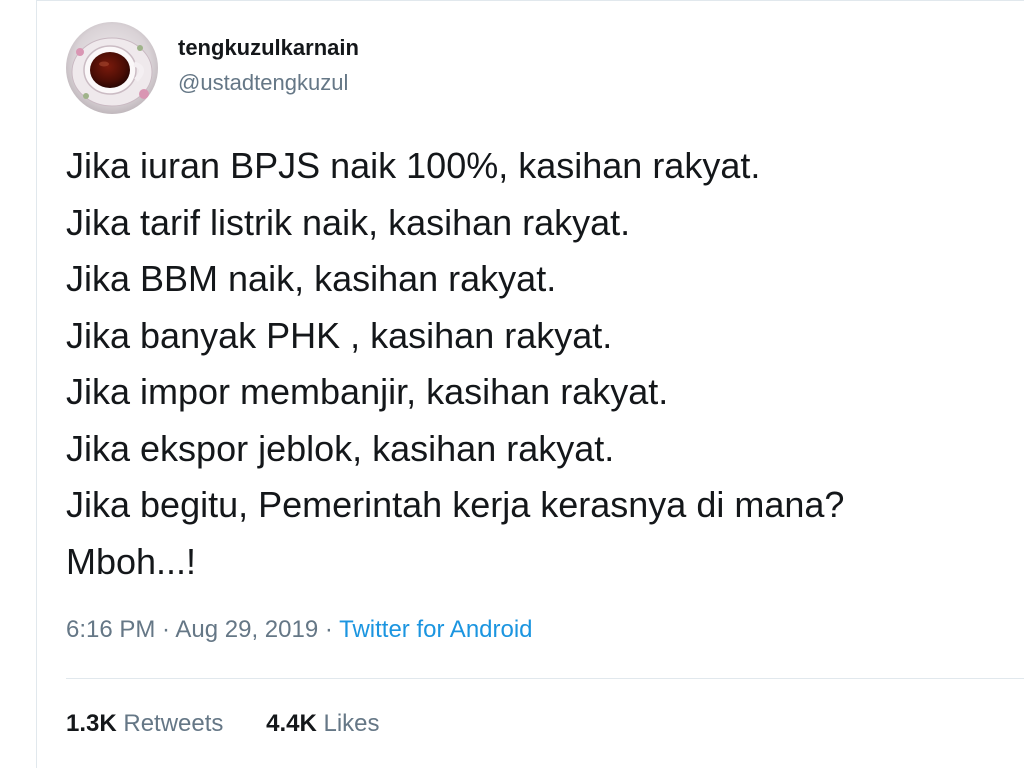 The height and width of the screenshot is (768, 1024). Describe the element at coordinates (263, 83) in the screenshot. I see `user-handle: @ustadtengkuzul` at that location.